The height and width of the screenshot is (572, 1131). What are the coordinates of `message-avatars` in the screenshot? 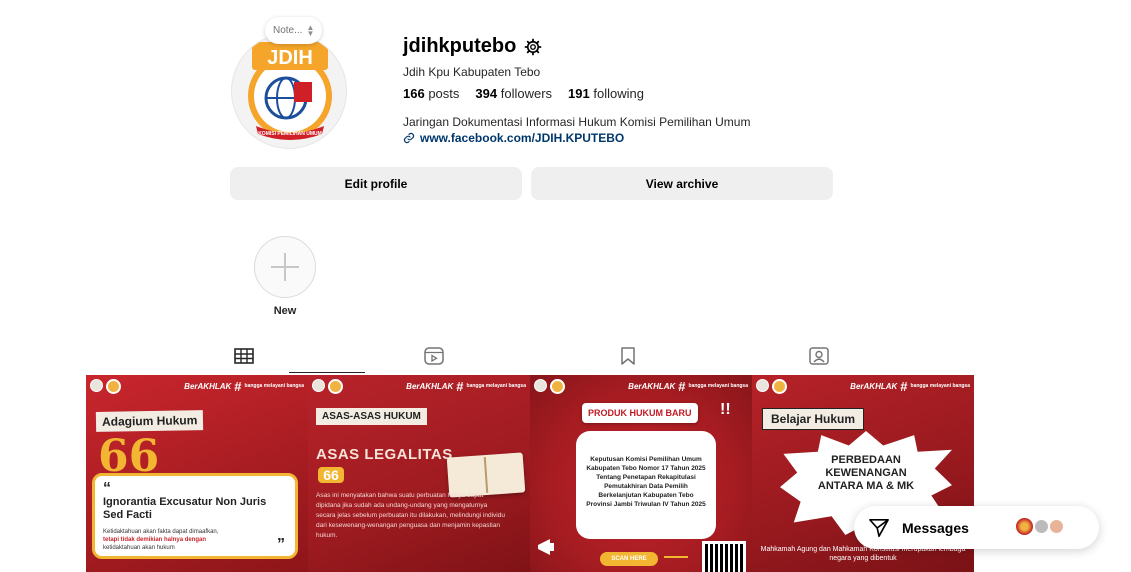 It's located at (1039, 526).